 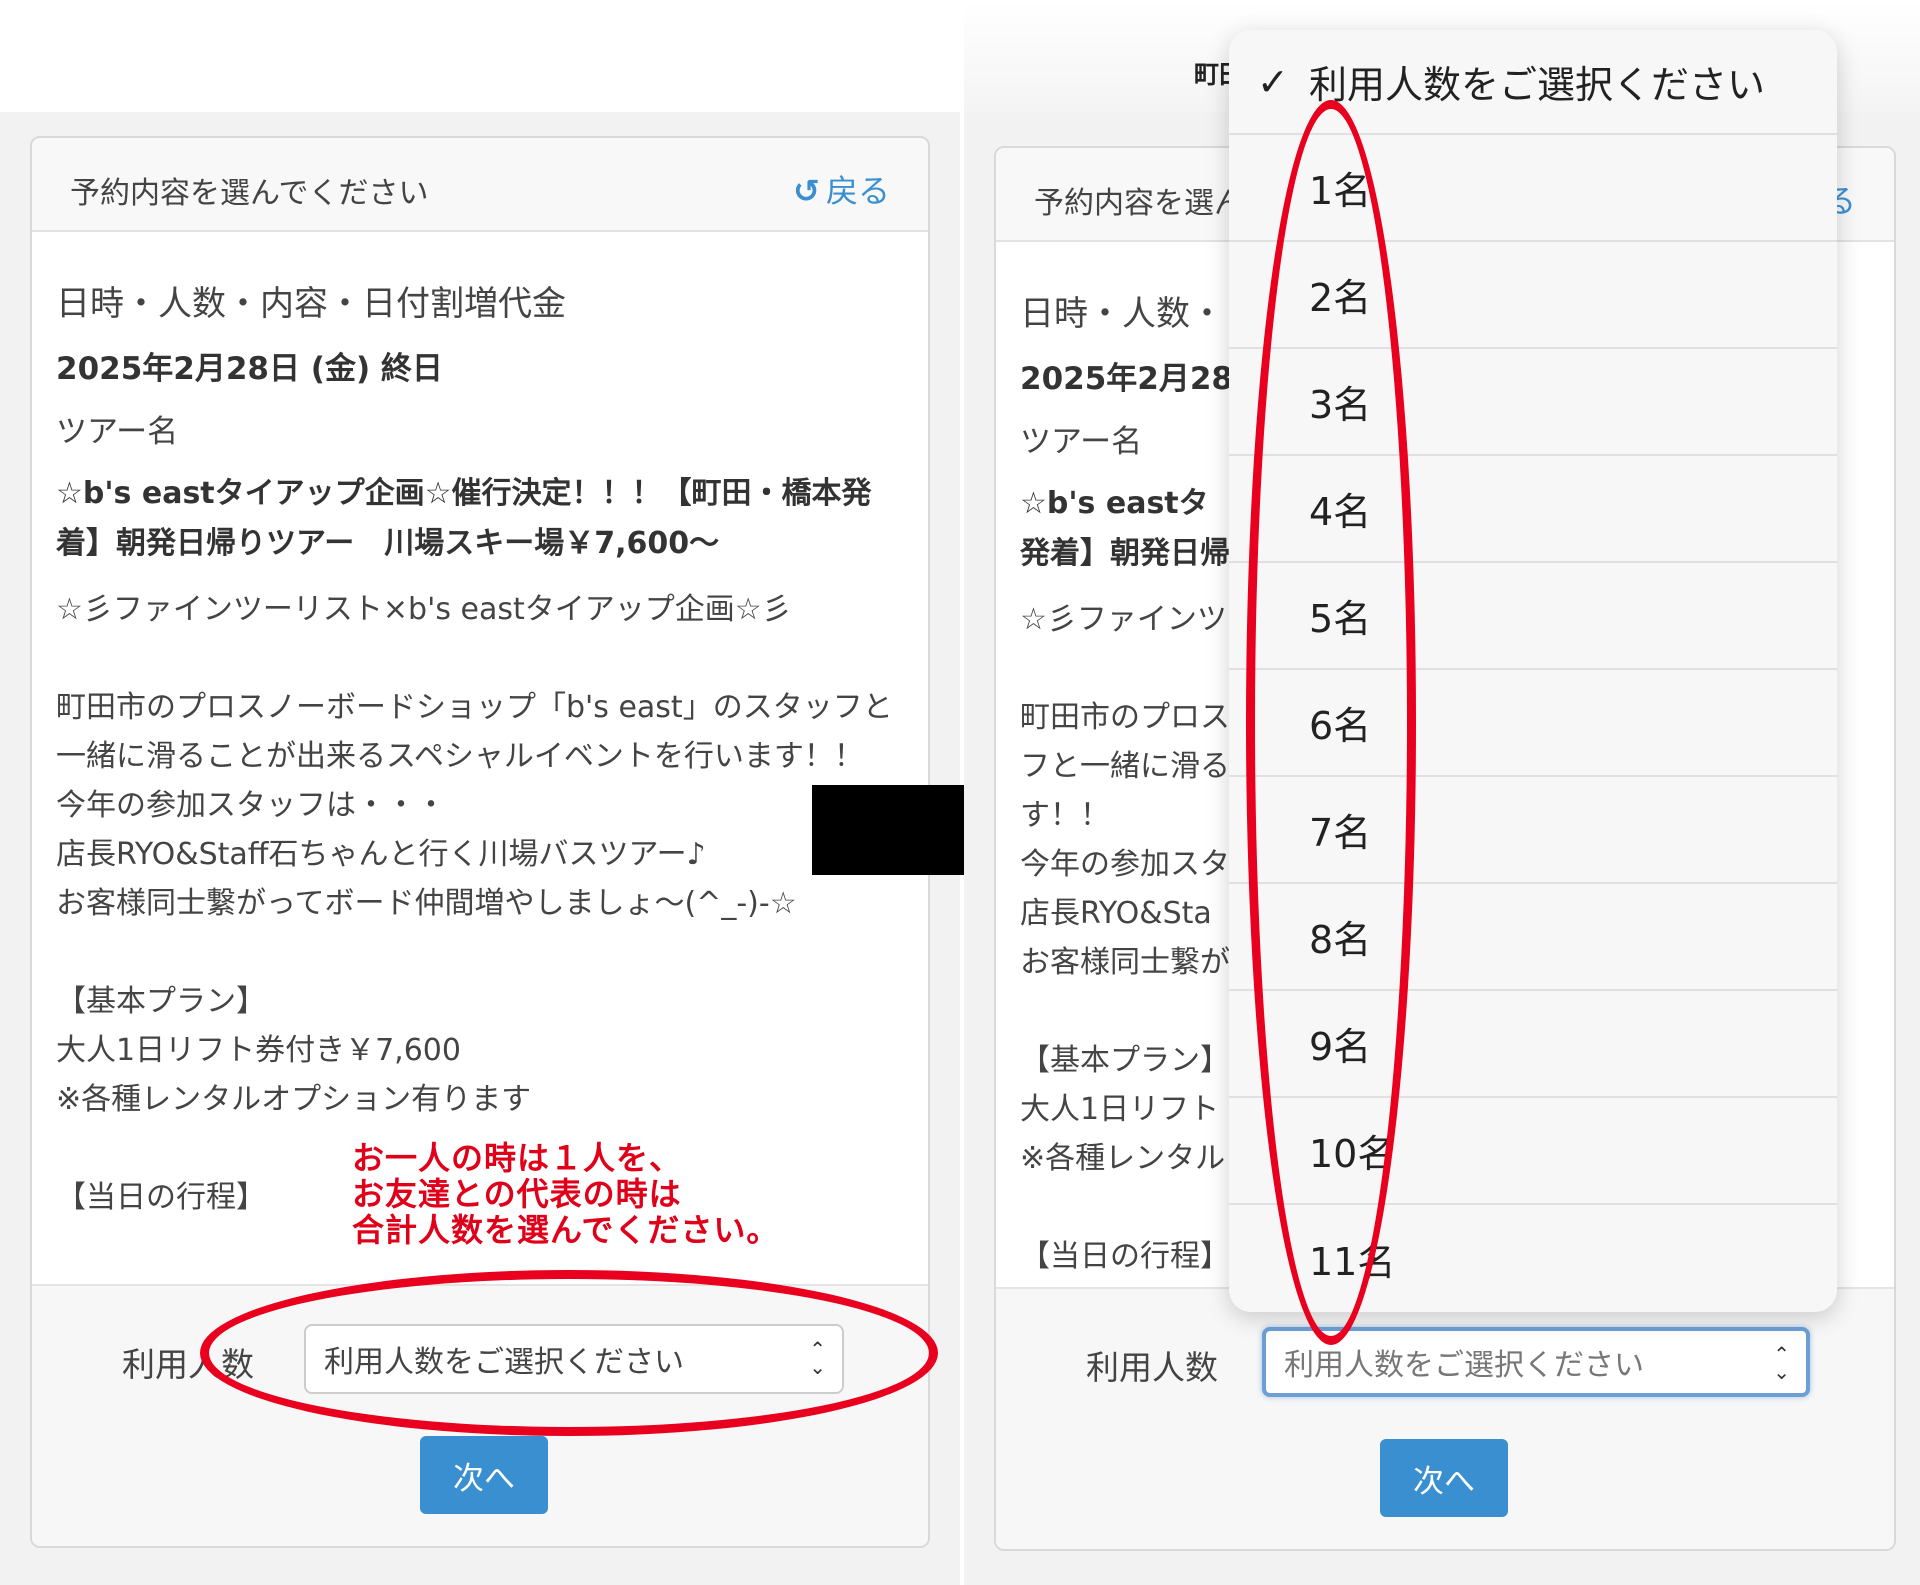 What do you see at coordinates (1533, 1258) in the screenshot?
I see `dropdown-option-11: 11名` at bounding box center [1533, 1258].